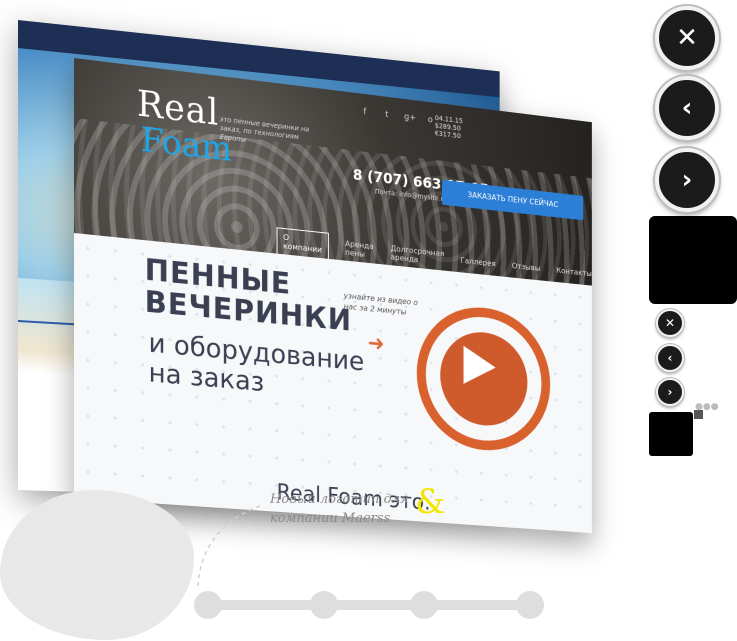  What do you see at coordinates (670, 323) in the screenshot?
I see `close-button-small: ✕` at bounding box center [670, 323].